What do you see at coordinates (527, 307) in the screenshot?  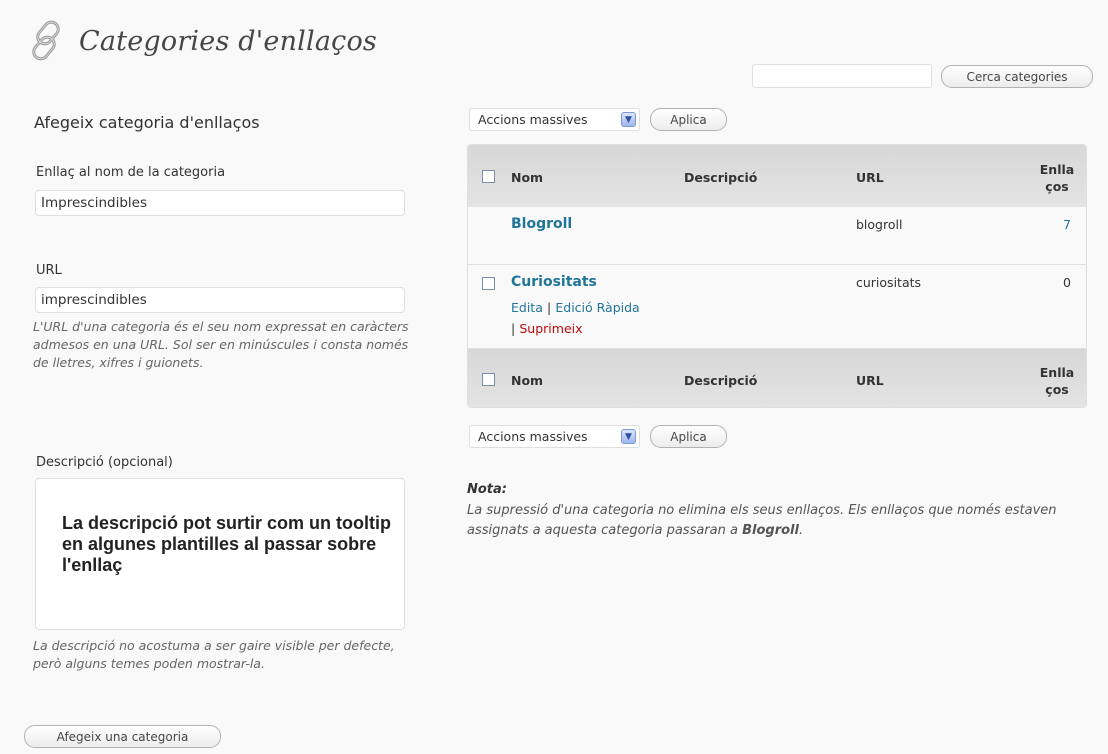 I see `edit-link: Edita` at bounding box center [527, 307].